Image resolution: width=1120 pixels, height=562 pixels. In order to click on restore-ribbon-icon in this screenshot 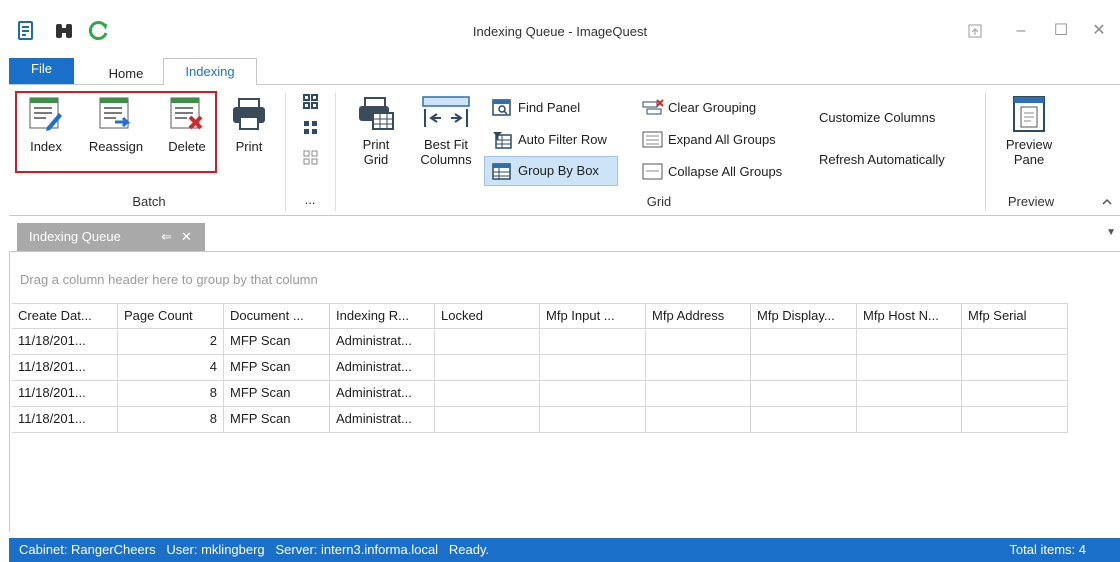, I will do `click(975, 31)`.